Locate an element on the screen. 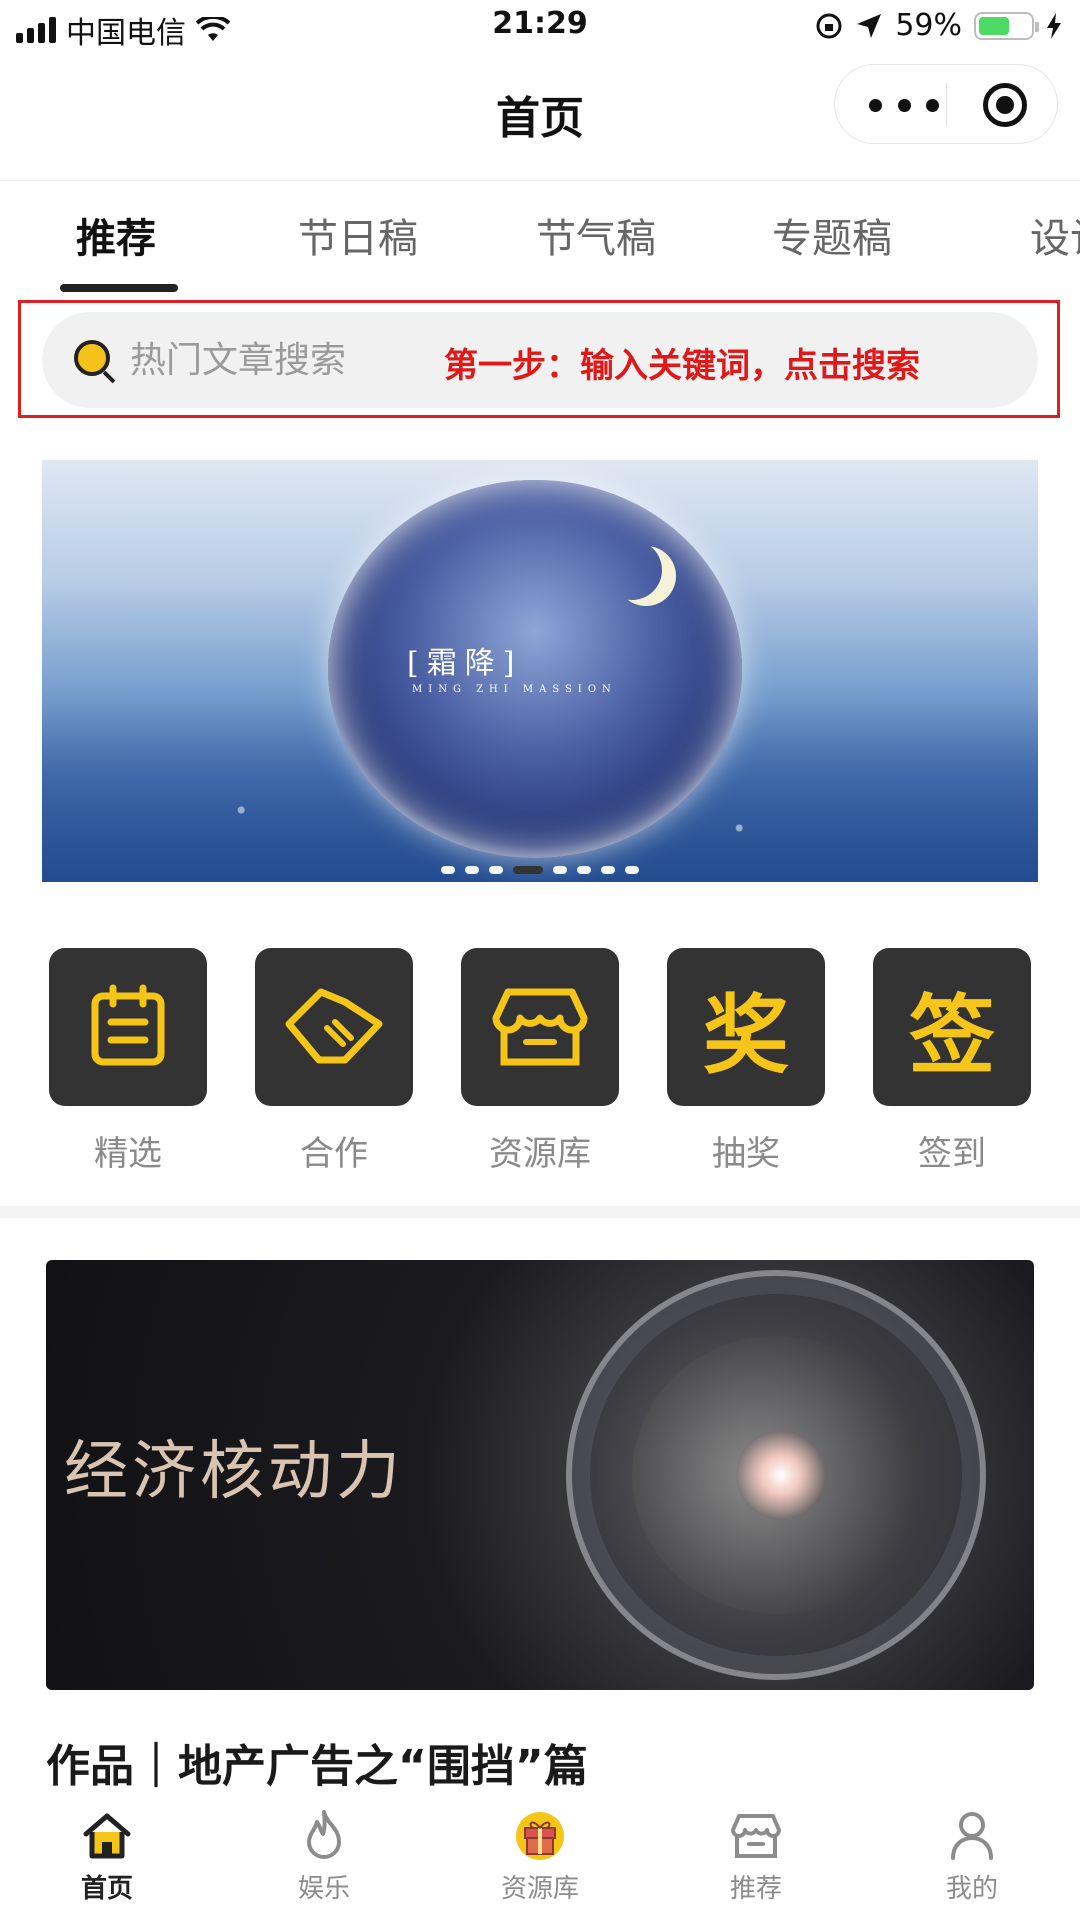 Image resolution: width=1080 pixels, height=1920 pixels. banner-title: [霜降] is located at coordinates (465, 663).